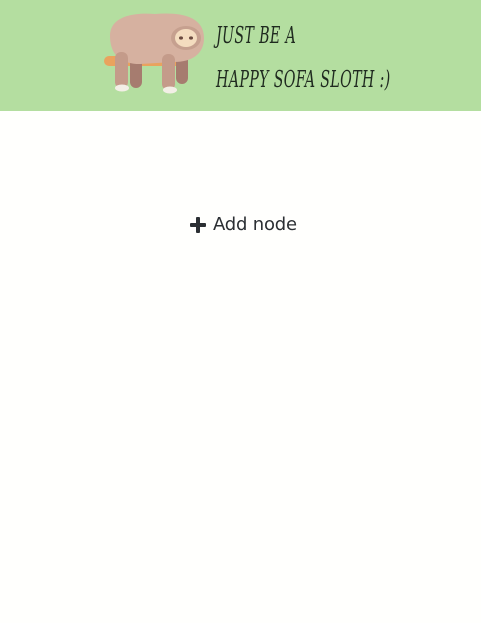 Image resolution: width=481 pixels, height=623 pixels. Describe the element at coordinates (154, 53) in the screenshot. I see `sloth-sofa-illustration` at that location.